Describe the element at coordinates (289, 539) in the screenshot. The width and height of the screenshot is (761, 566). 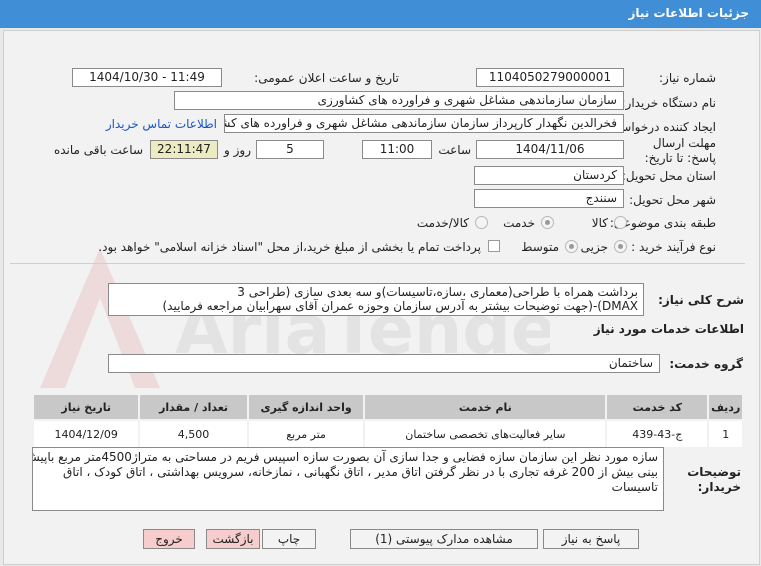
I see `print-button: چاپ` at that location.